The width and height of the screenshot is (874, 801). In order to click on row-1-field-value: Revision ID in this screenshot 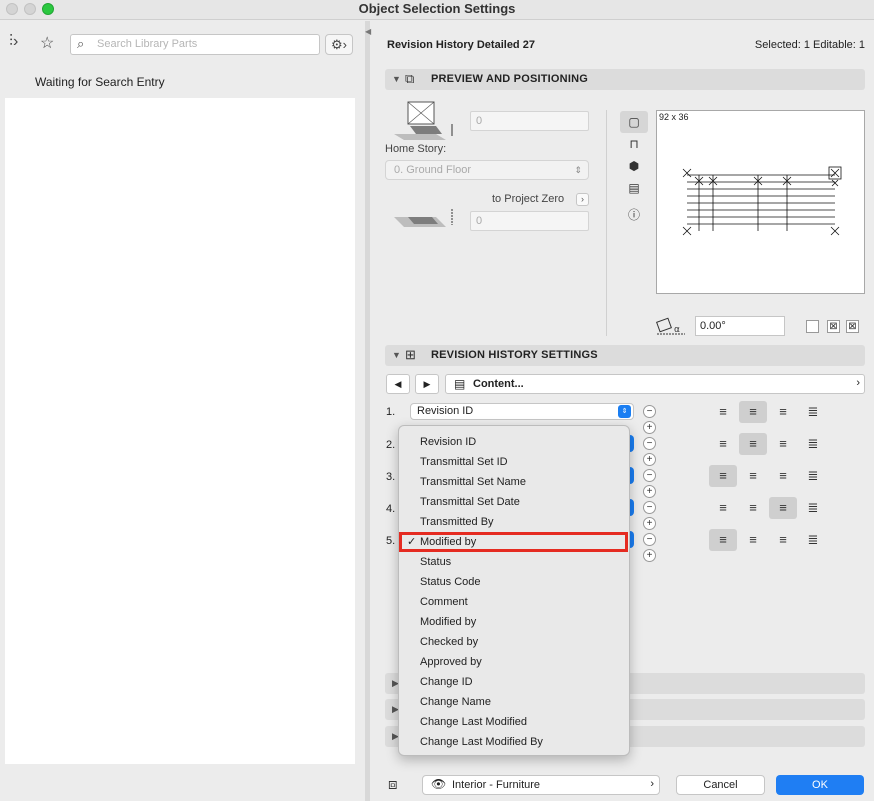, I will do `click(445, 411)`.